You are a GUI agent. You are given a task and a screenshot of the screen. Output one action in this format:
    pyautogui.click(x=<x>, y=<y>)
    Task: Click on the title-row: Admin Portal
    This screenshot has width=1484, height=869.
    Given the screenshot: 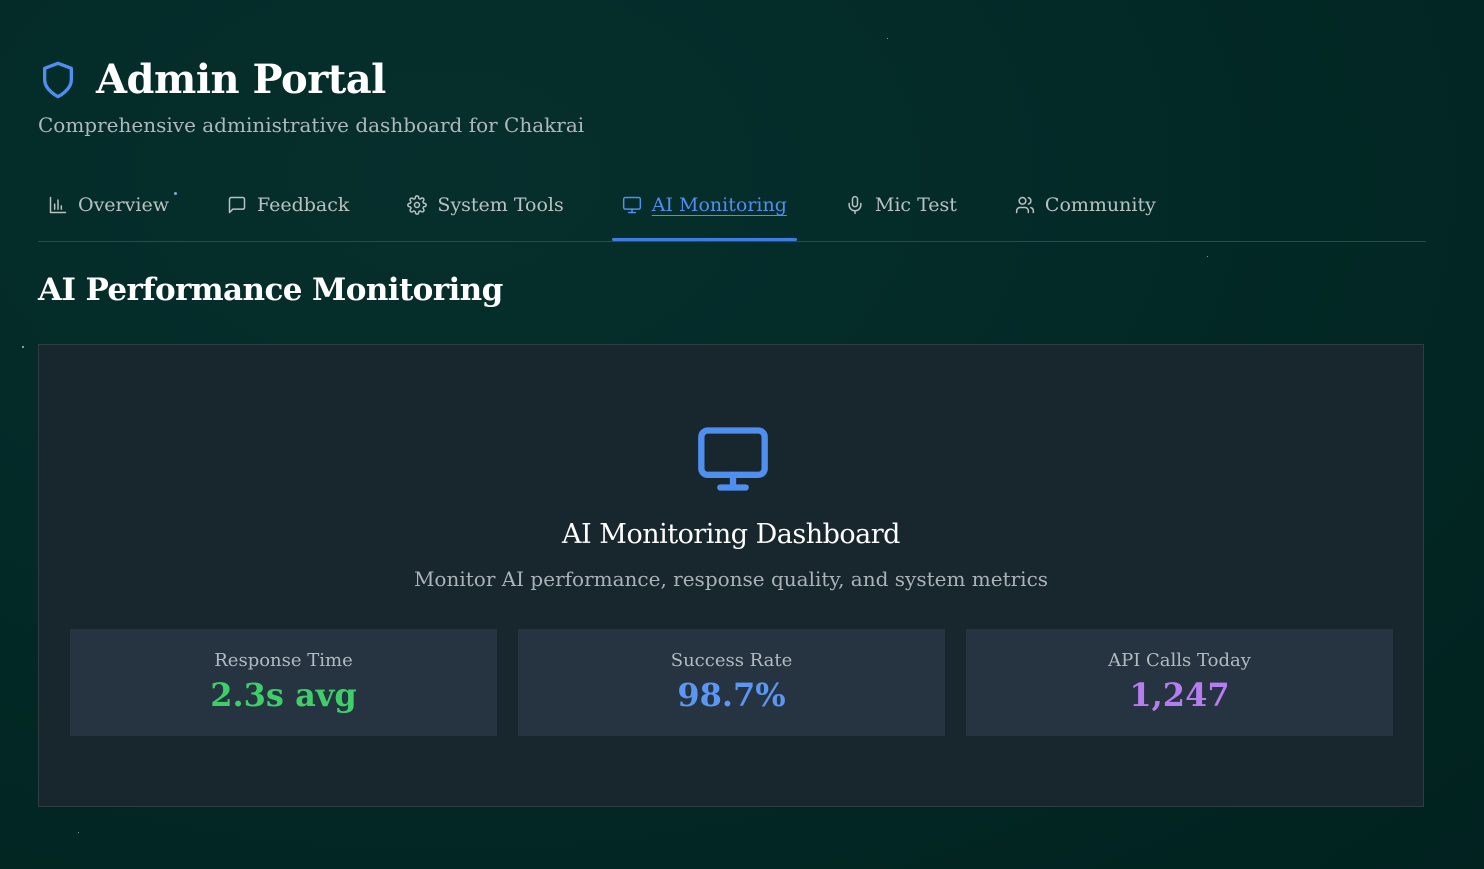 What is the action you would take?
    pyautogui.click(x=311, y=80)
    